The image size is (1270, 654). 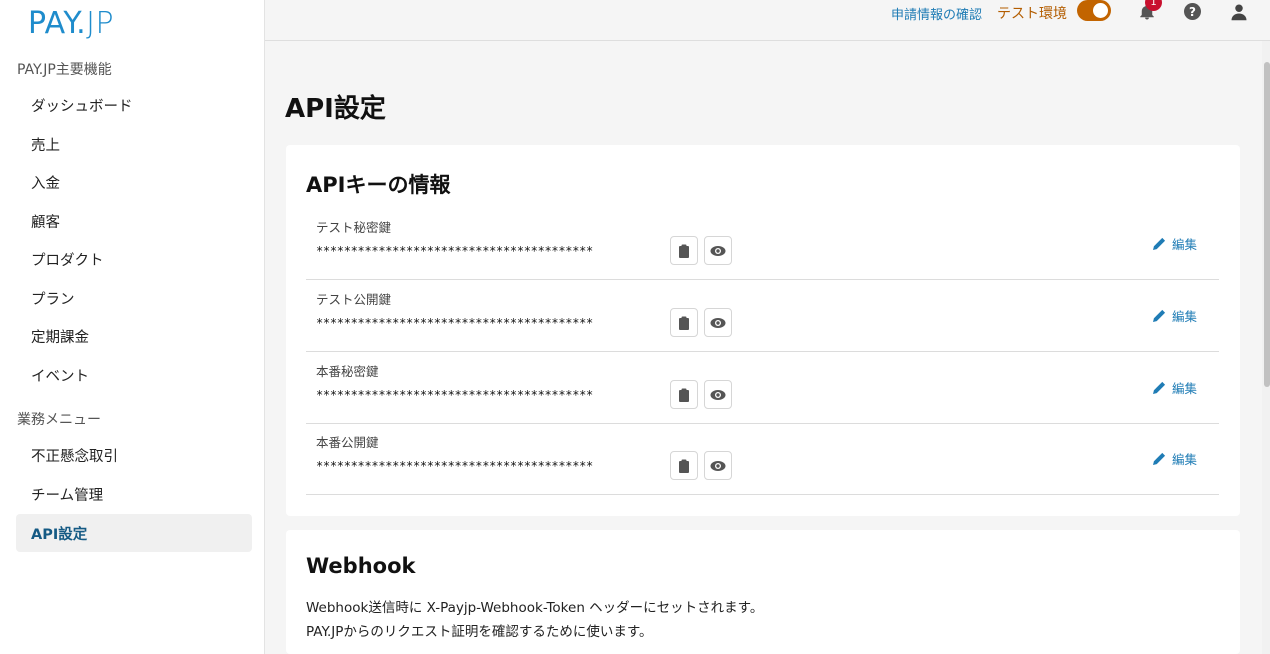 What do you see at coordinates (134, 375) in the screenshot?
I see `sidebar-item-events: イベント` at bounding box center [134, 375].